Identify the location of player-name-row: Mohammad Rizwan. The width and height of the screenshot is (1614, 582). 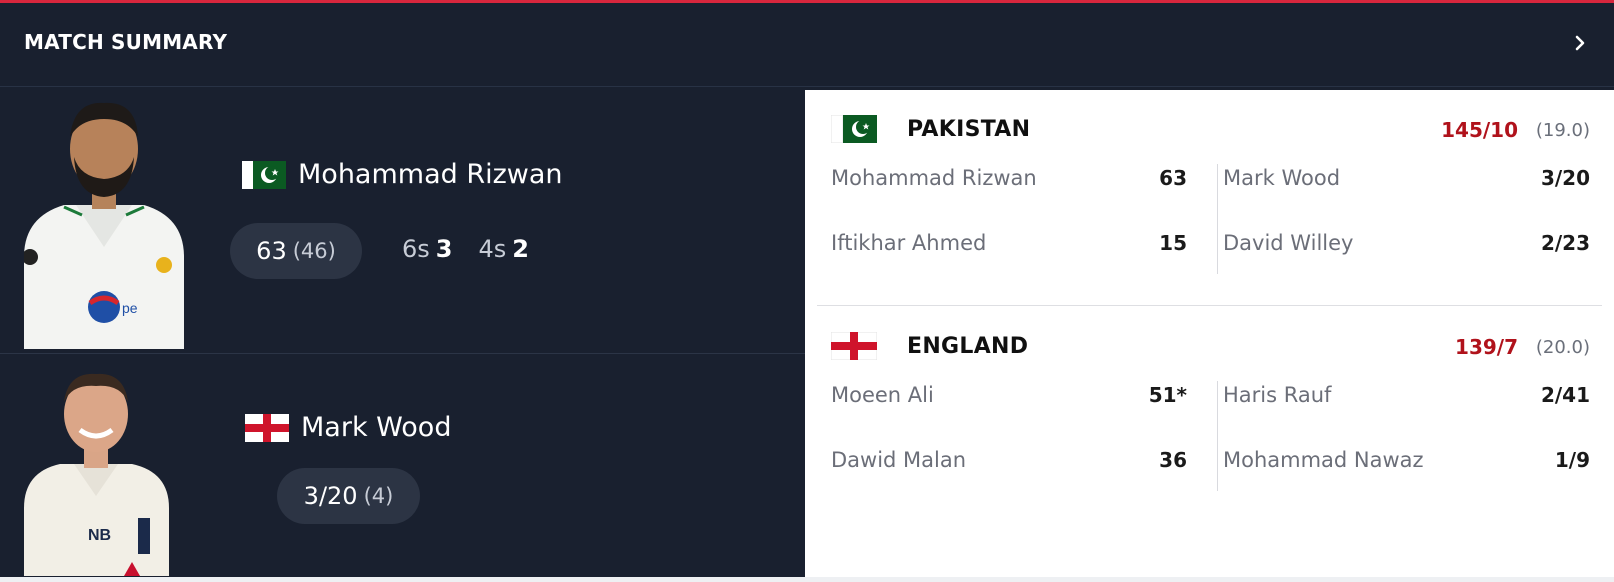
(402, 174).